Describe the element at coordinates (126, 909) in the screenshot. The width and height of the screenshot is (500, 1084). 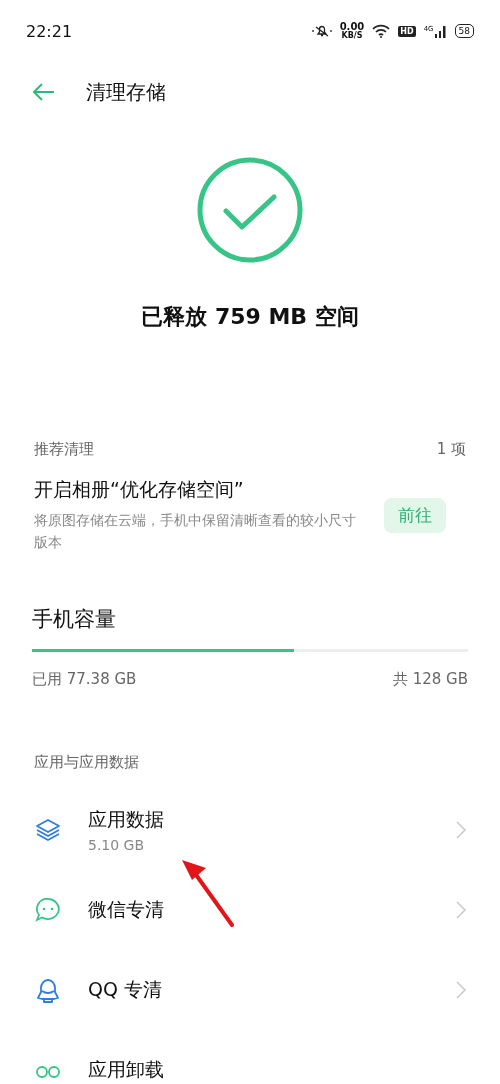
I see `item-title: 微信专清` at that location.